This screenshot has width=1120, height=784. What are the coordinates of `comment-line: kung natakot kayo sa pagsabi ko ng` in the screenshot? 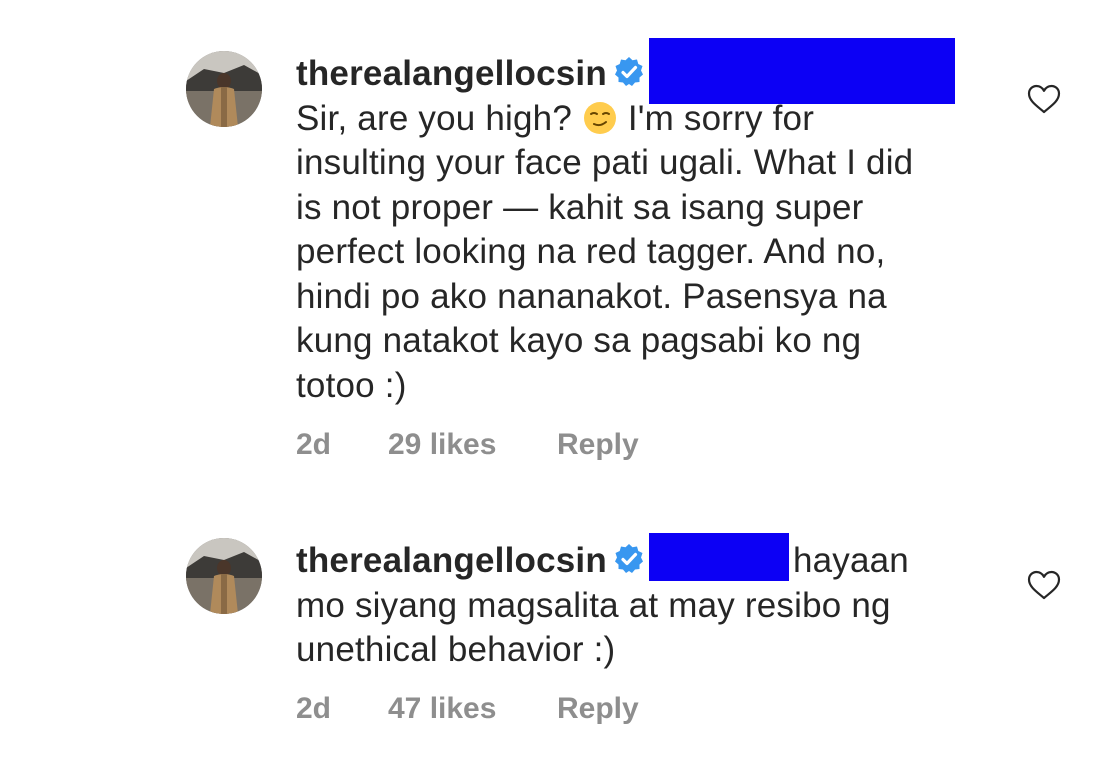 It's located at (579, 340).